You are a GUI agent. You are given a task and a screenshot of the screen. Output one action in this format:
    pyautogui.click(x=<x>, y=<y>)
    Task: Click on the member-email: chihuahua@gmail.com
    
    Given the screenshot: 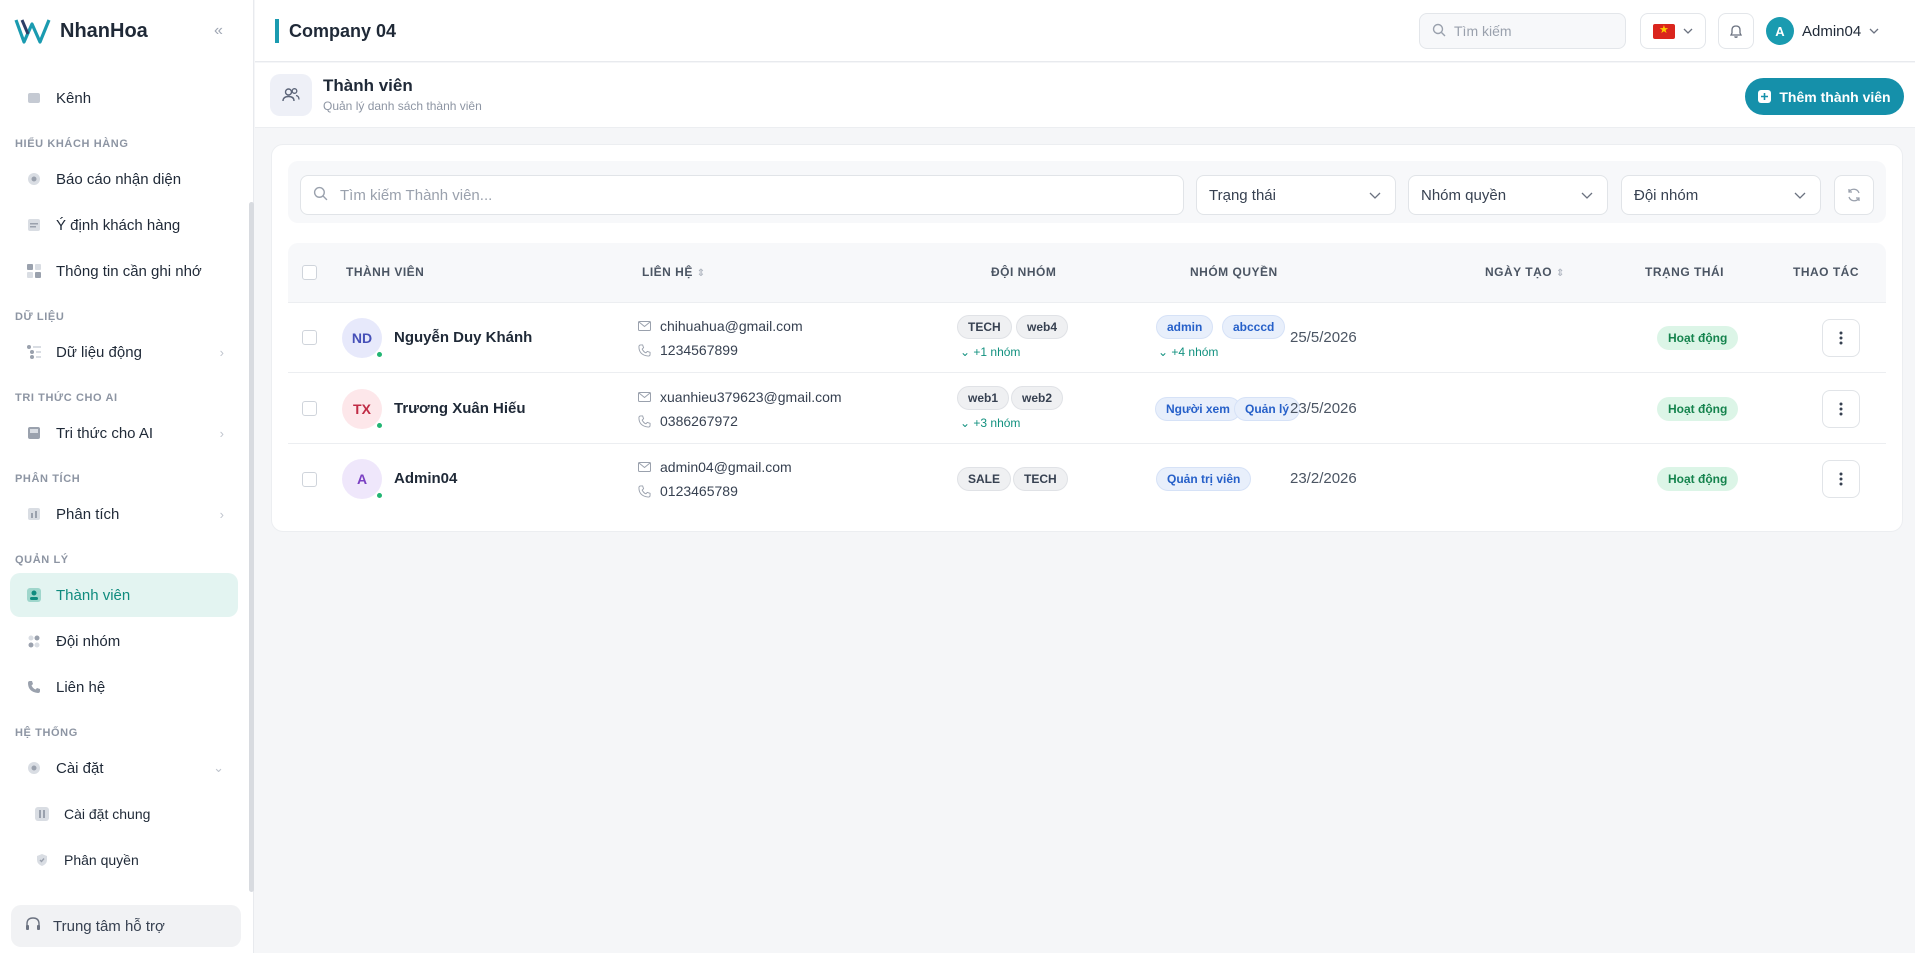 What is the action you would take?
    pyautogui.click(x=720, y=326)
    